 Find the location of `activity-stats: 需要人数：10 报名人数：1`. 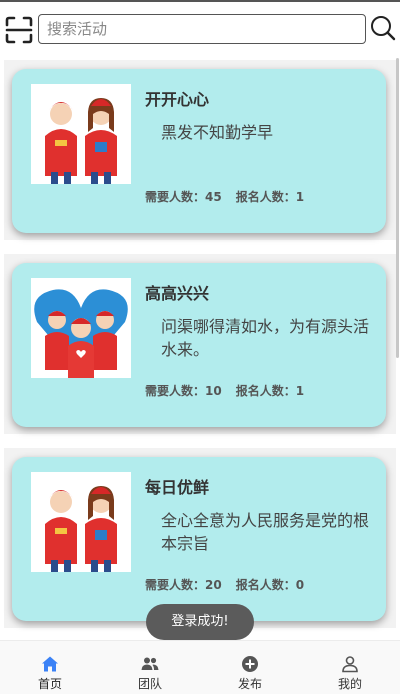

activity-stats: 需要人数：10 报名人数：1 is located at coordinates (224, 390).